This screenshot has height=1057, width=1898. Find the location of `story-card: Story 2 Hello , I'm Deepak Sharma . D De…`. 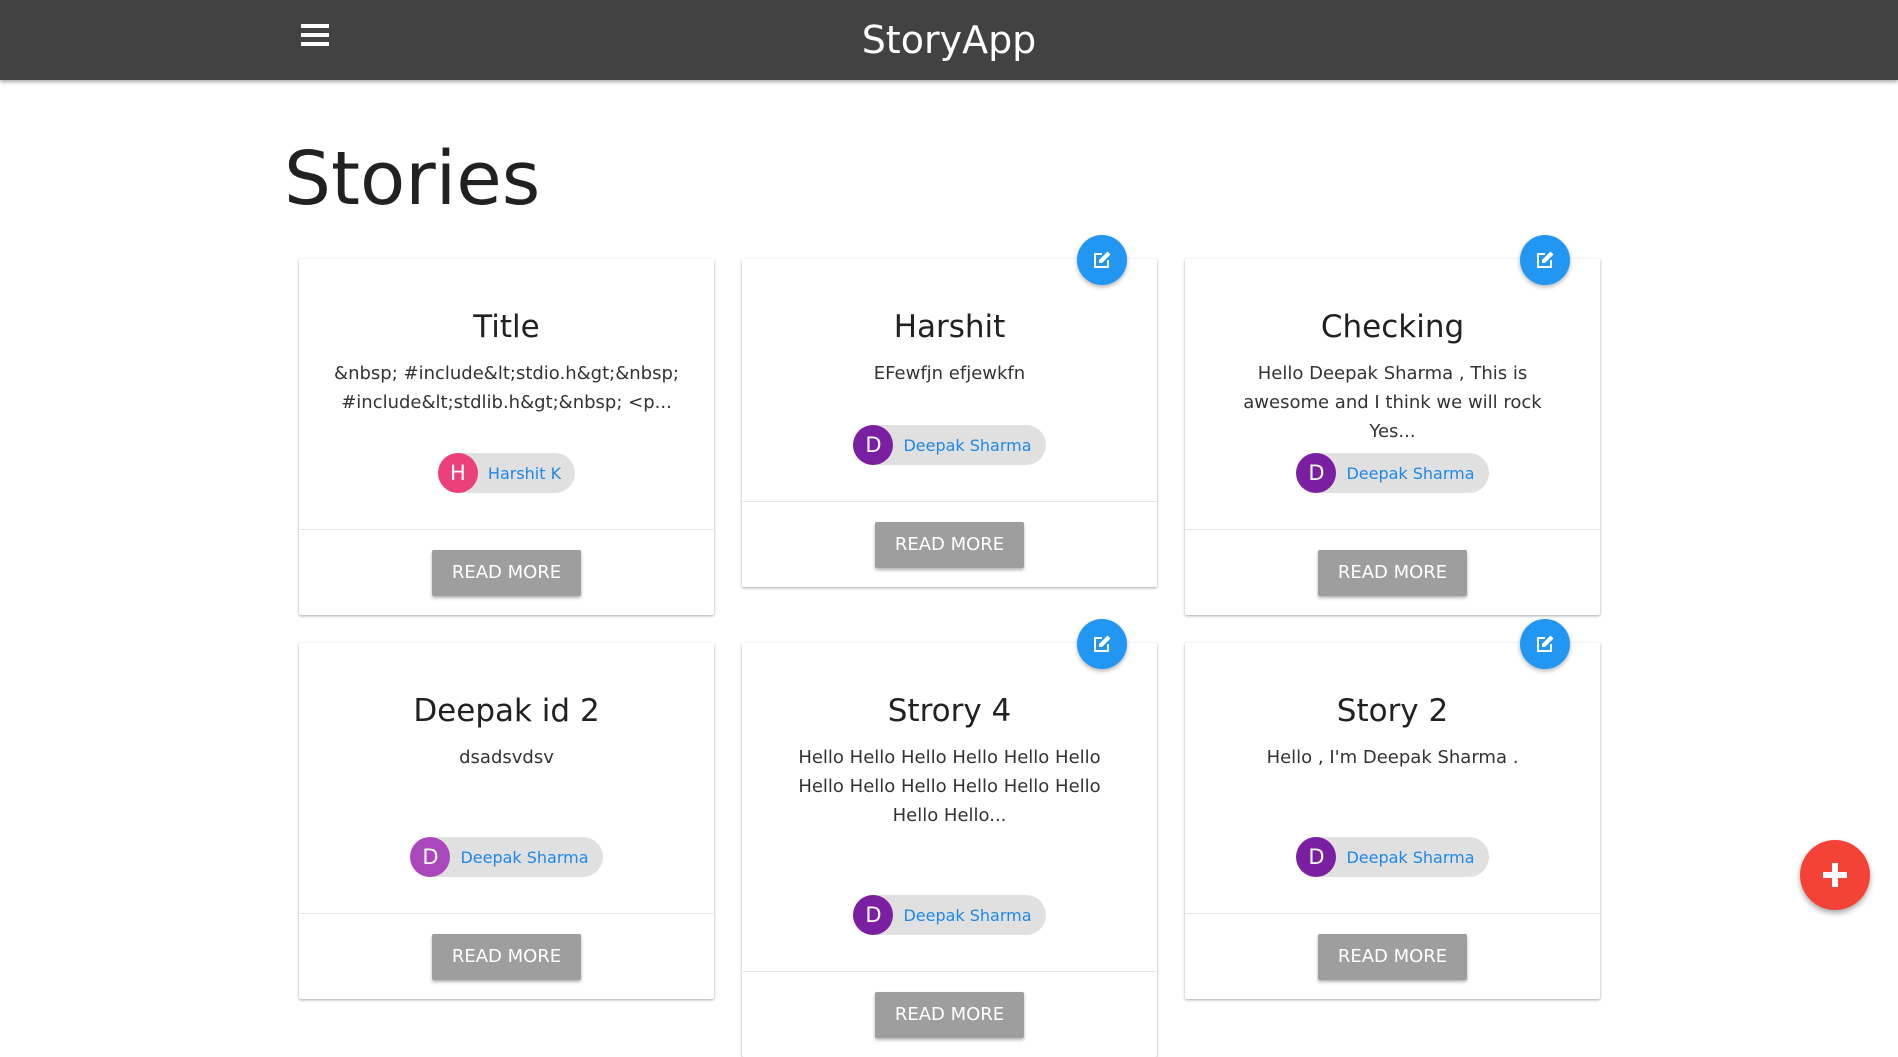

story-card: Story 2 Hello , I'm Deepak Sharma . D De… is located at coordinates (1392, 809).